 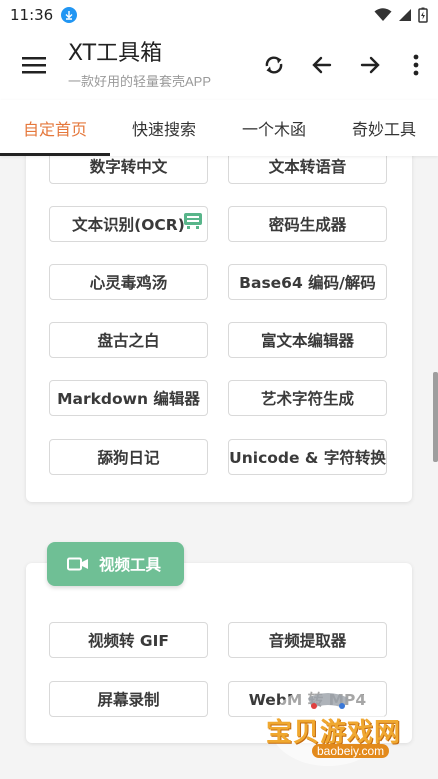 What do you see at coordinates (307, 398) in the screenshot?
I see `tool-art-text-generator: 艺术字符生成` at bounding box center [307, 398].